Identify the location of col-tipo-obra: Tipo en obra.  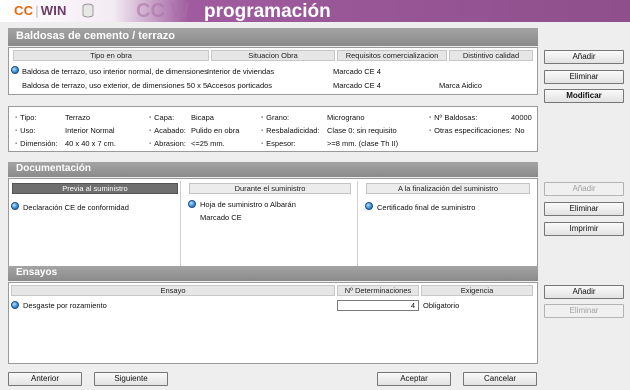
(111, 55).